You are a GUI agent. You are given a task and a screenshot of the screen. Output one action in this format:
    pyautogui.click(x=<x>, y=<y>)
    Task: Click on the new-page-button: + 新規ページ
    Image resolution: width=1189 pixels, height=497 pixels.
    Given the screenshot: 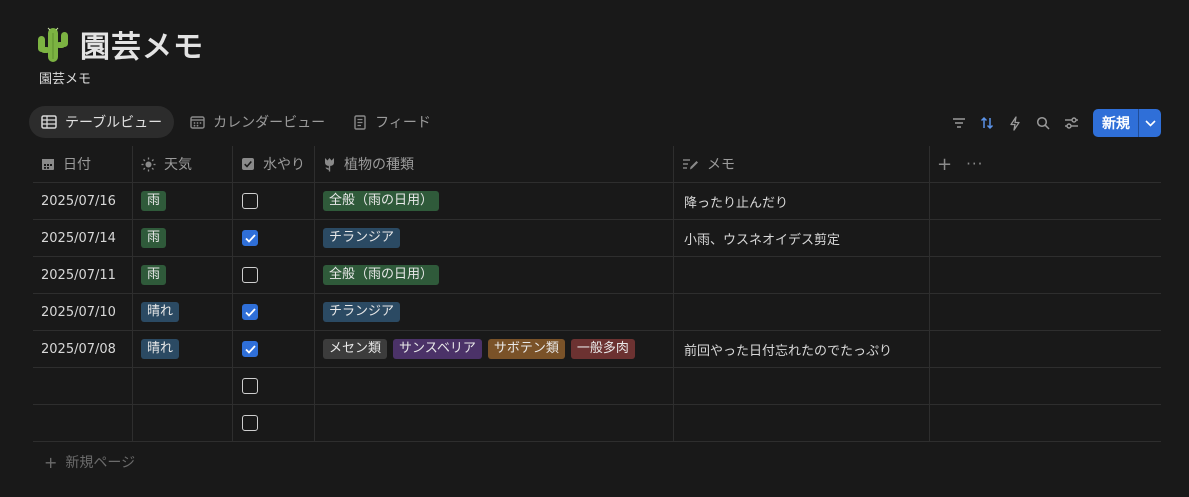 What is the action you would take?
    pyautogui.click(x=89, y=462)
    